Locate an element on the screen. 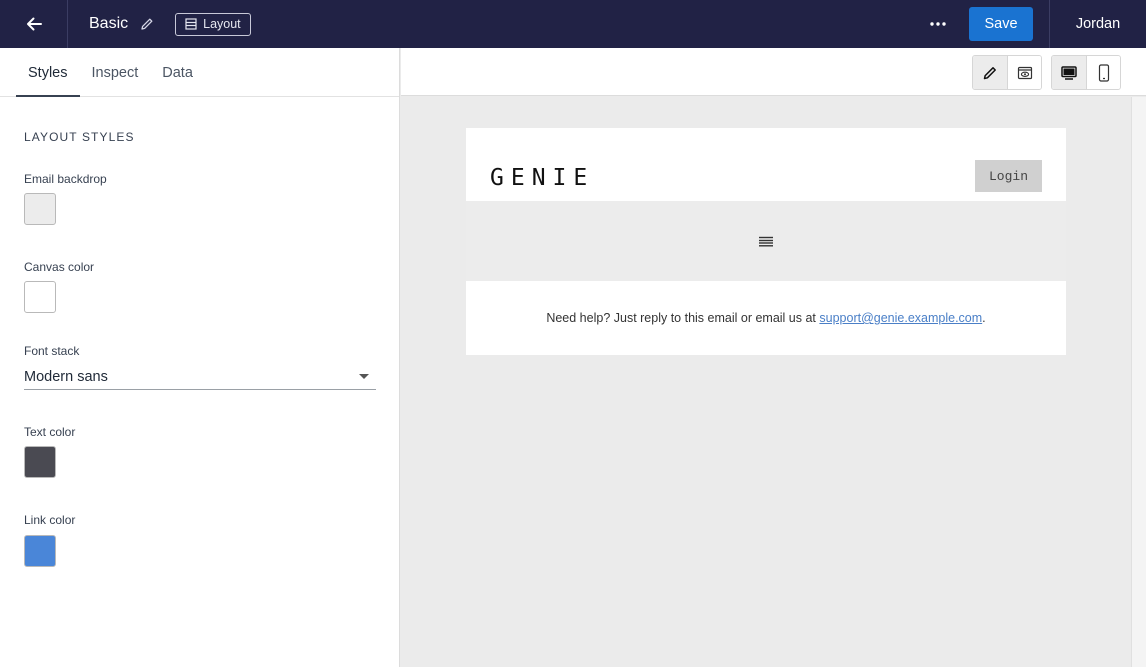 Image resolution: width=1146 pixels, height=667 pixels. tab-data: Data is located at coordinates (177, 72).